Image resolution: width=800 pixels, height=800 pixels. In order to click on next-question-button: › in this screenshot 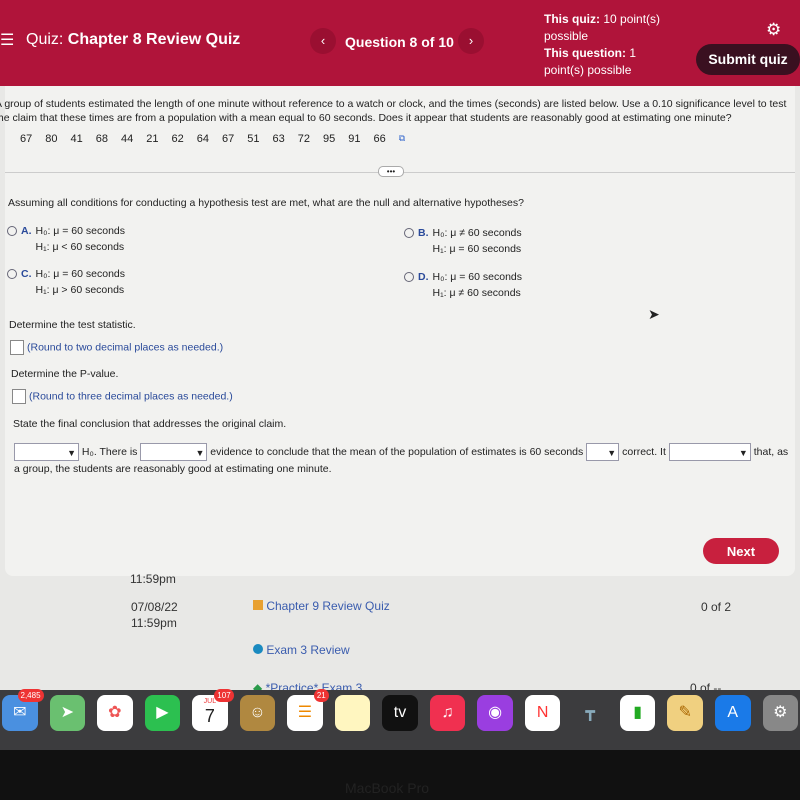, I will do `click(471, 41)`.